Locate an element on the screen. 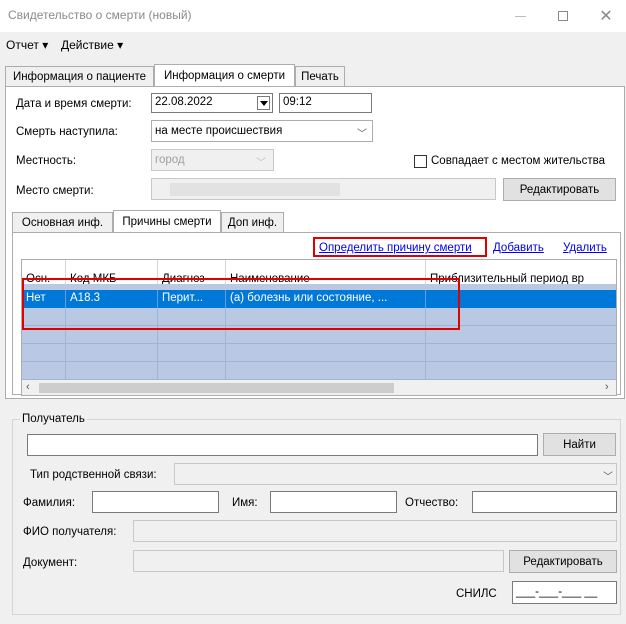 This screenshot has height=624, width=626. same-residence-label: Совпадает с местом жительства is located at coordinates (518, 161).